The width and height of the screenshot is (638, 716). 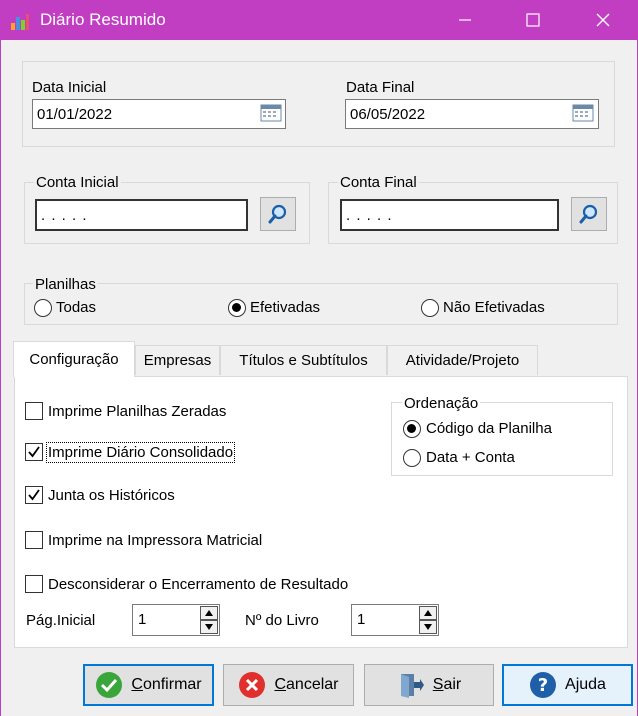 What do you see at coordinates (34, 540) in the screenshot?
I see `checkbox-impressora-matricial` at bounding box center [34, 540].